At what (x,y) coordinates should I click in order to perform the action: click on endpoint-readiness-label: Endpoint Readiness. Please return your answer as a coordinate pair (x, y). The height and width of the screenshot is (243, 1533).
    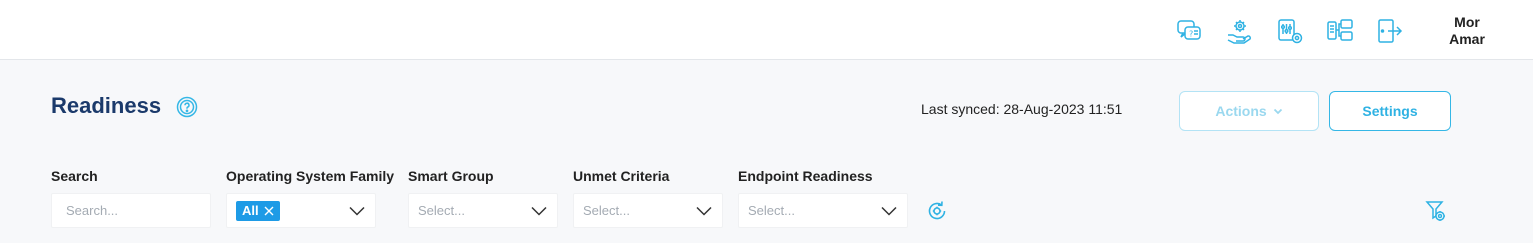
    Looking at the image, I should click on (805, 176).